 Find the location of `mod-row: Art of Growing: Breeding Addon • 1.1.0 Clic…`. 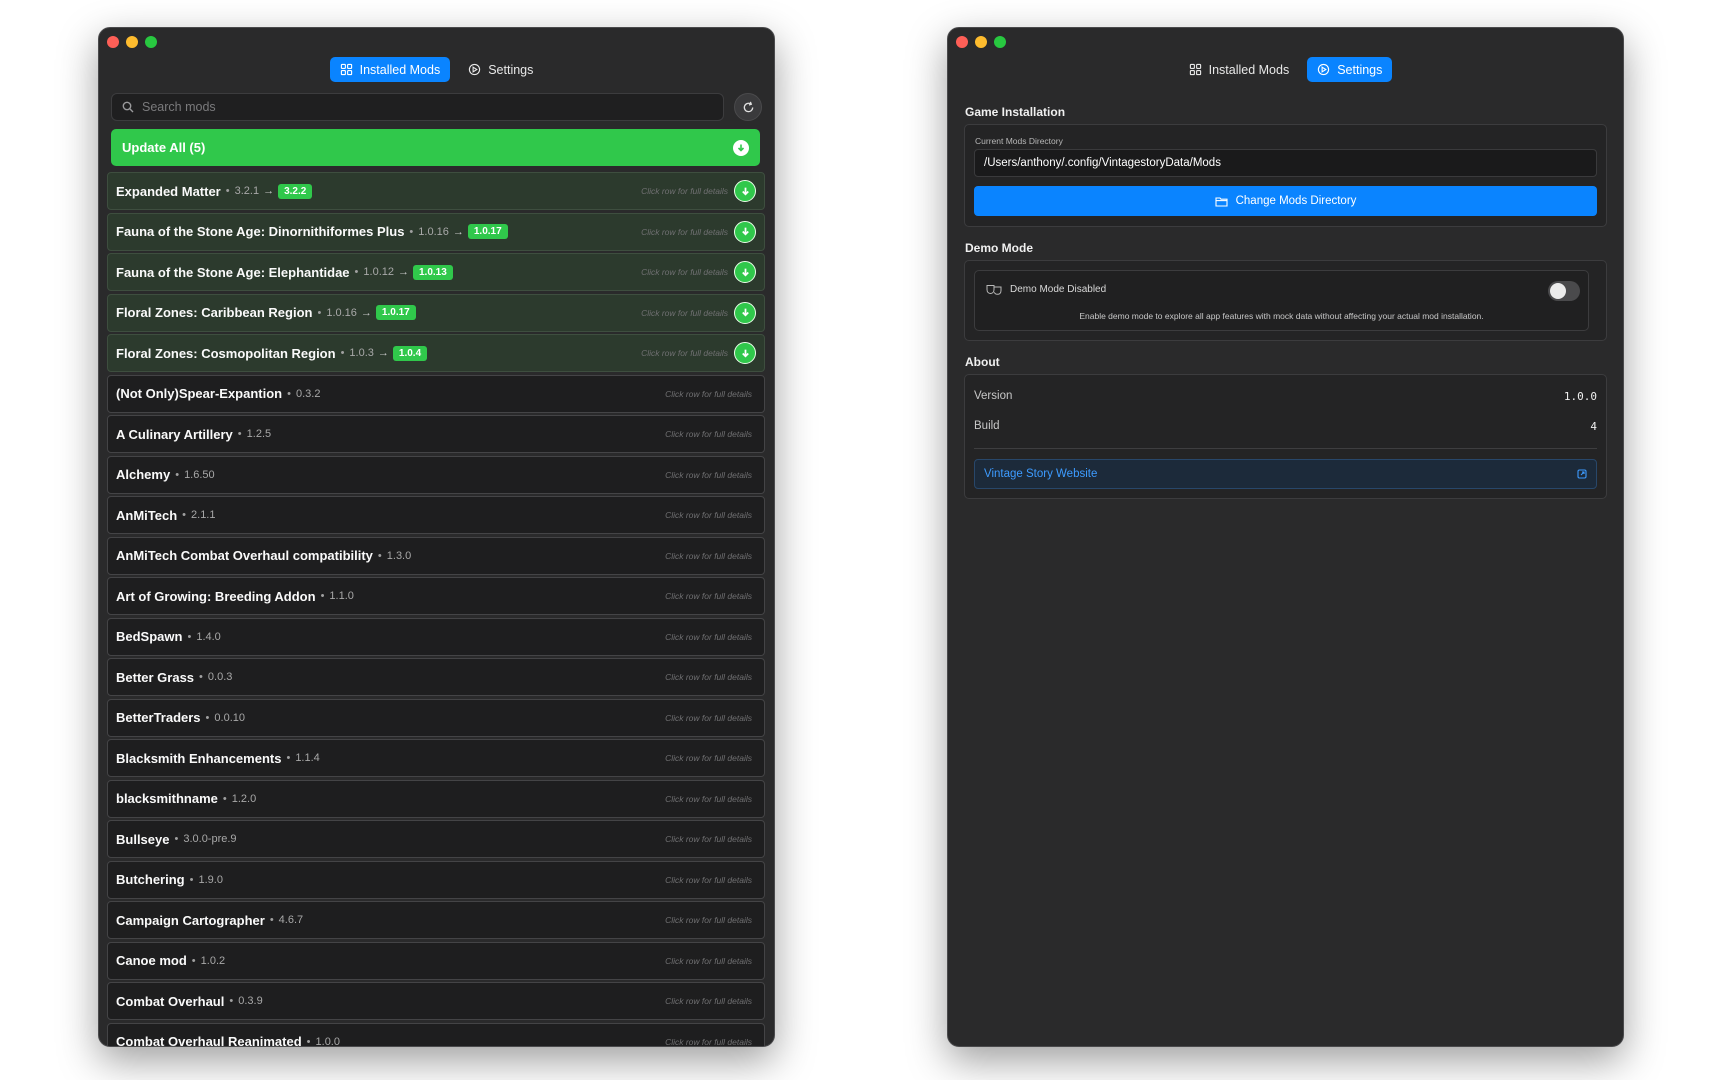

mod-row: Art of Growing: Breeding Addon • 1.1.0 Clic… is located at coordinates (436, 596).